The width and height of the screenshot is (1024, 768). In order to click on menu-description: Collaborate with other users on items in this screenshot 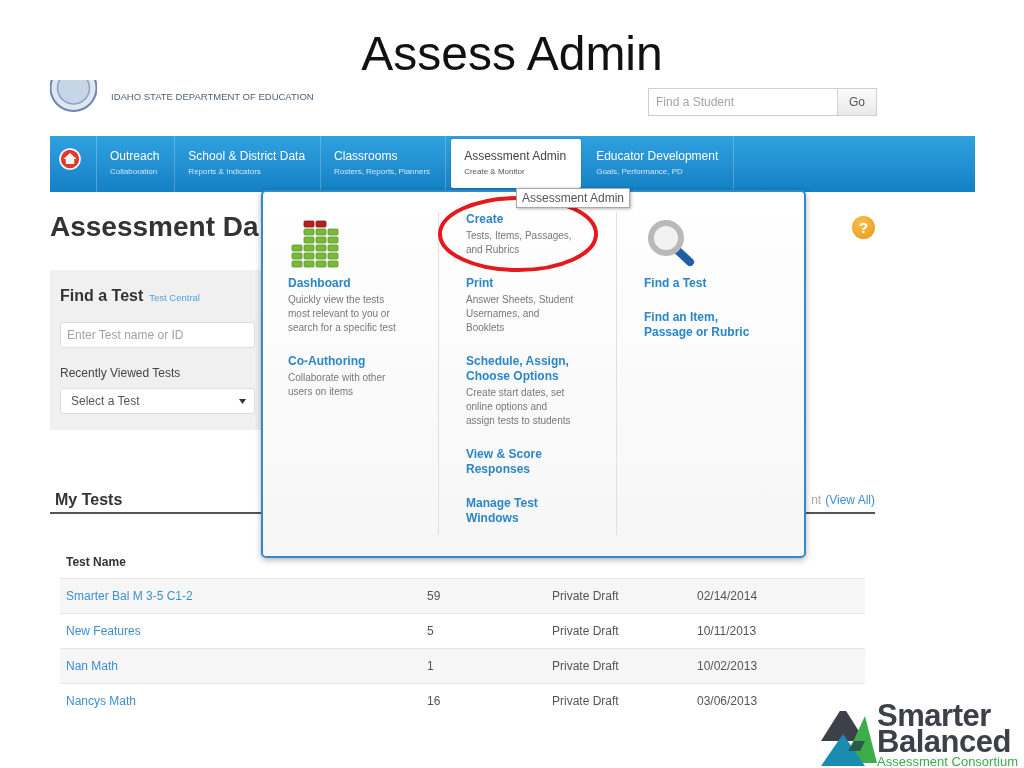, I will do `click(337, 385)`.